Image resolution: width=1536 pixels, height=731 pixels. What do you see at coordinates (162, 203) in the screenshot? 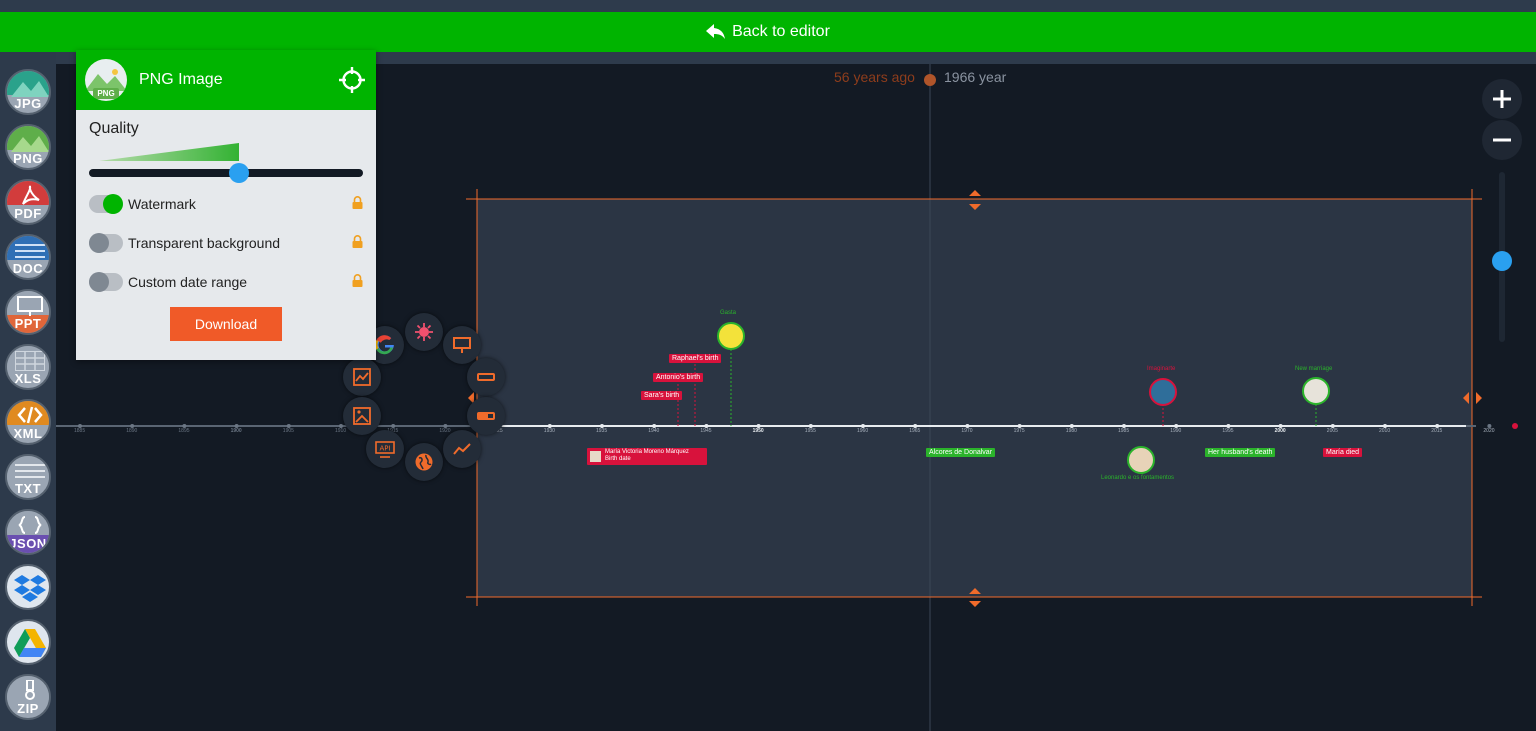
I see `watermark-label: Watermark` at bounding box center [162, 203].